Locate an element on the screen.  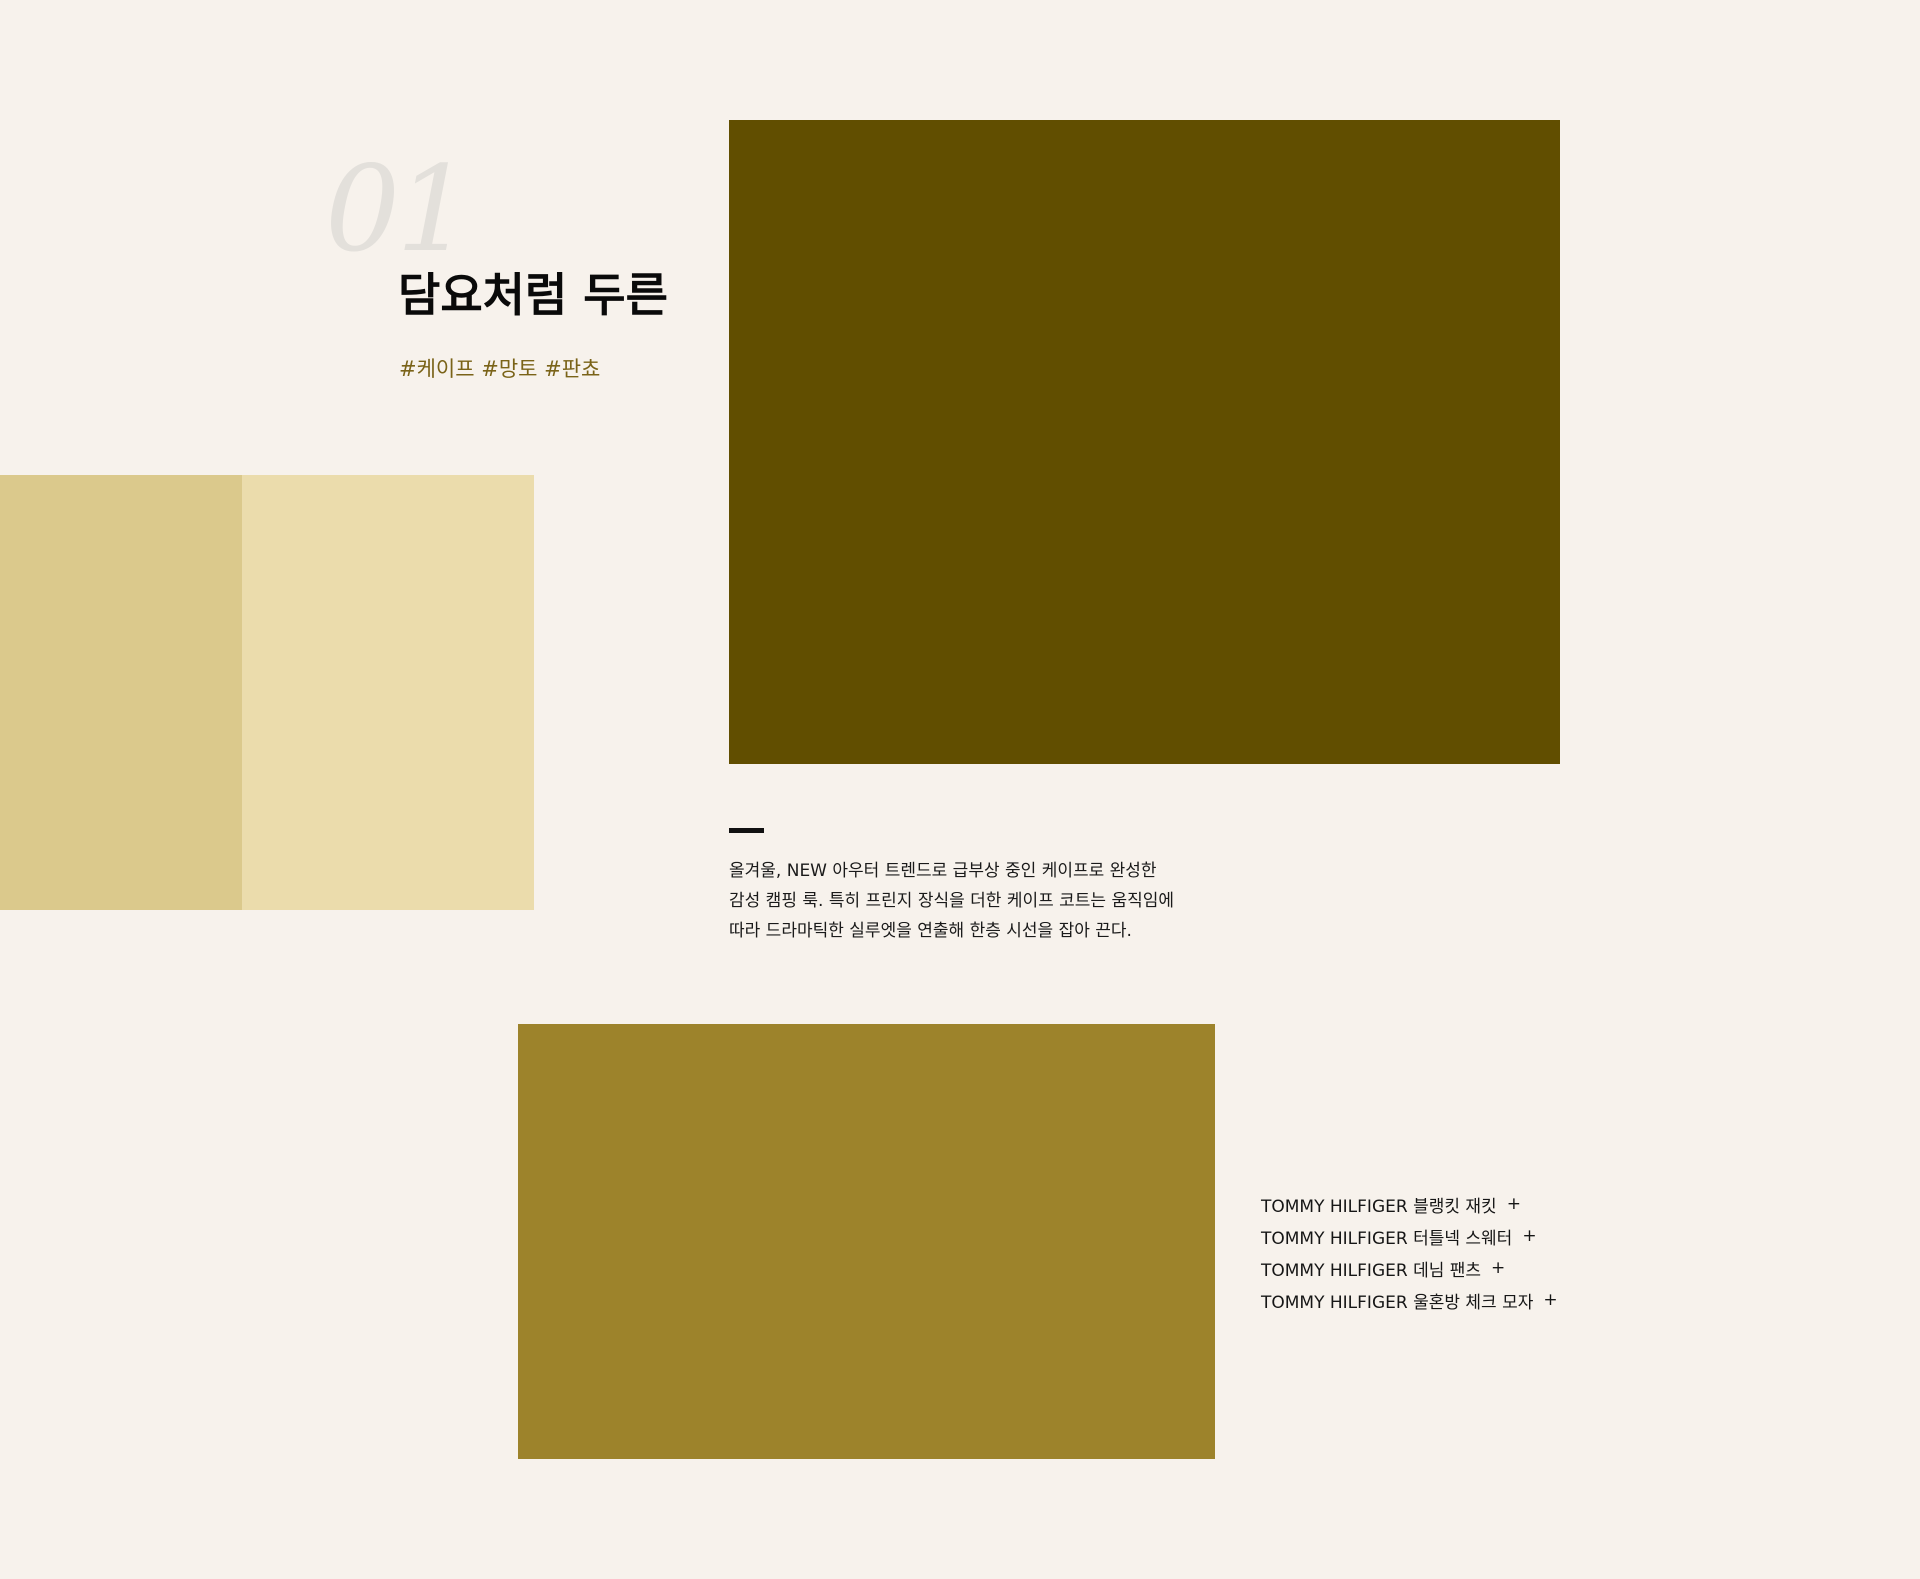
product-item: TOMMY HILFIGER 터틀넥 스웨터 + is located at coordinates (1409, 1236).